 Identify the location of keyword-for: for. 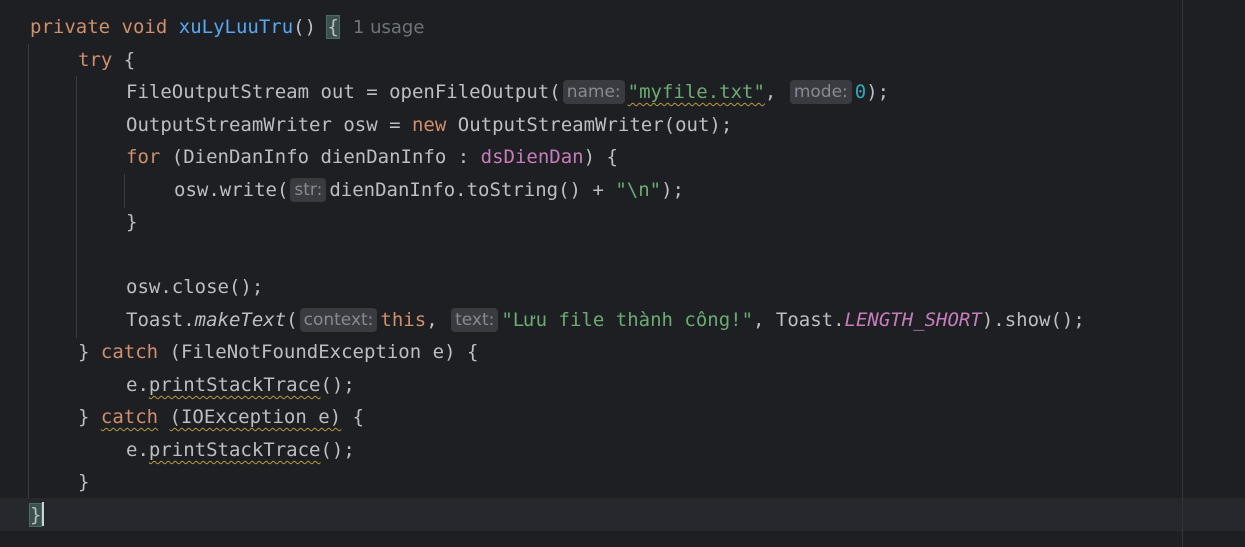
(143, 157).